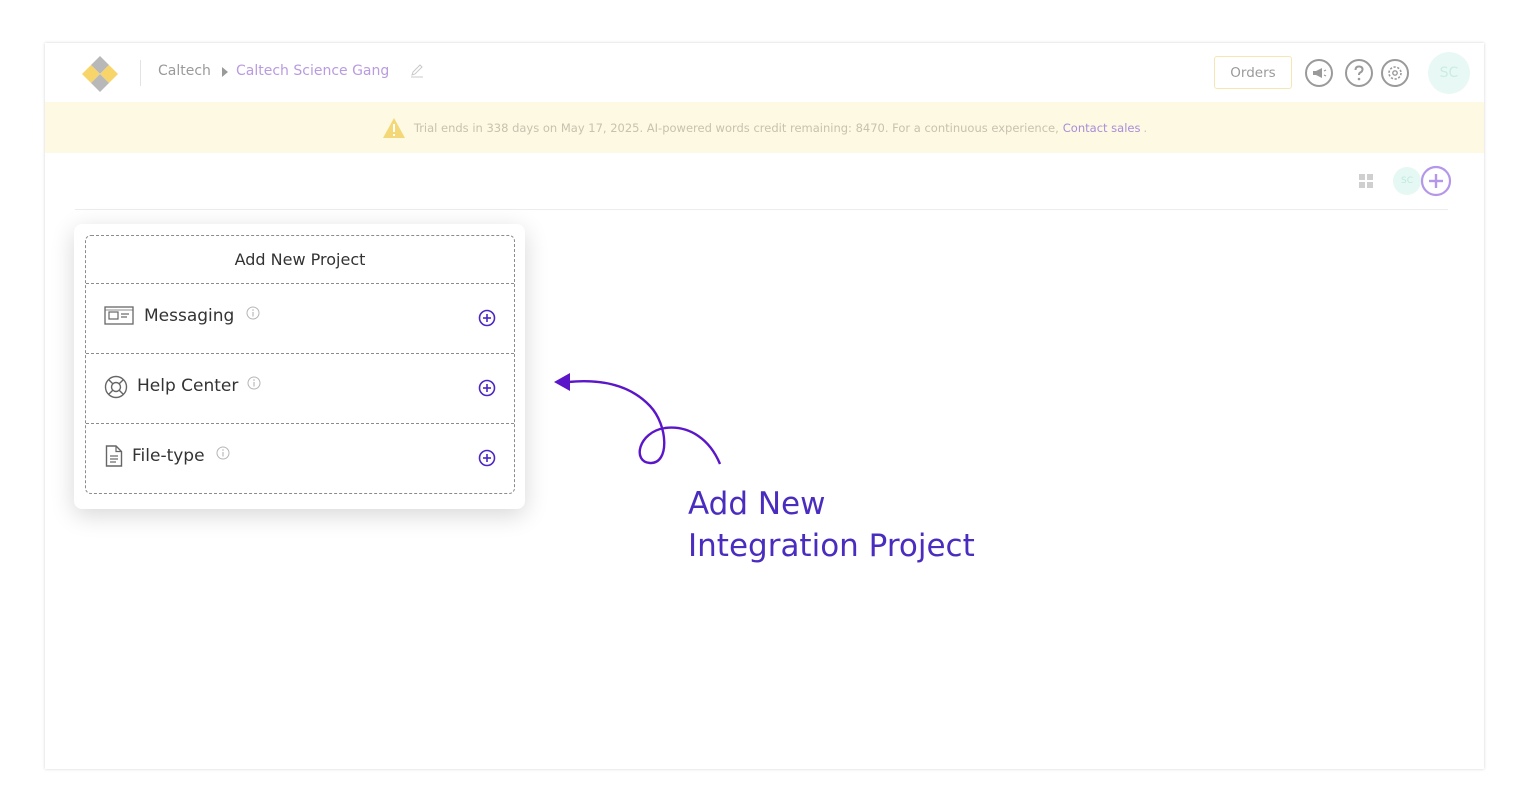  Describe the element at coordinates (188, 386) in the screenshot. I see `project-type-label: Help Center` at that location.